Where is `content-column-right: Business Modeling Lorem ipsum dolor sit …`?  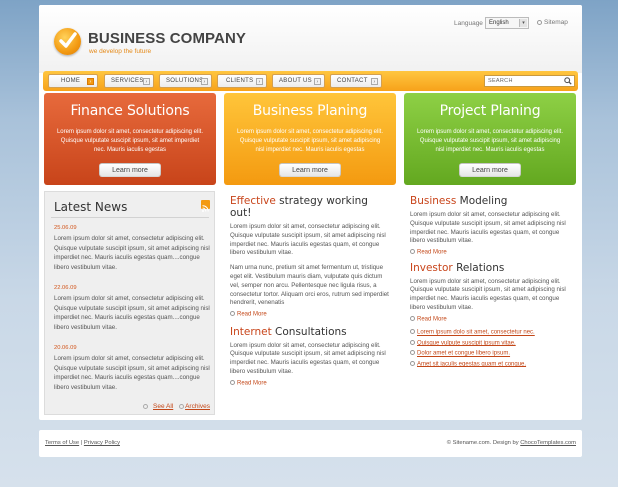 content-column-right: Business Modeling Lorem ipsum dolor sit … is located at coordinates (490, 283).